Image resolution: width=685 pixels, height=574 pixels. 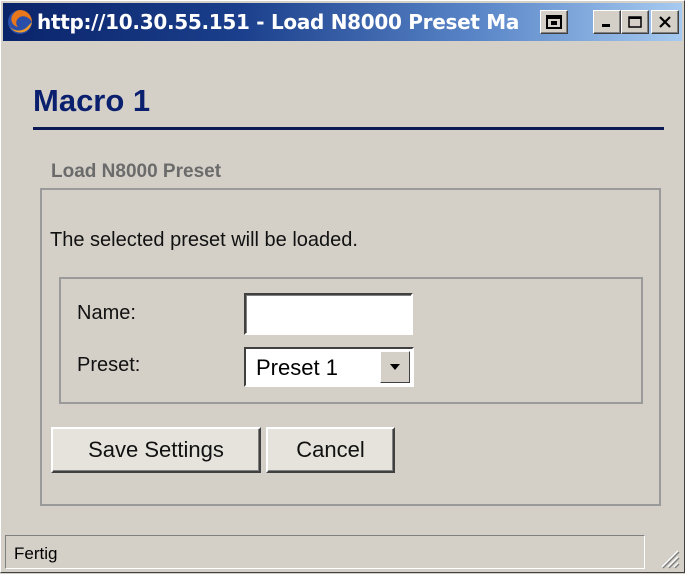 What do you see at coordinates (36, 553) in the screenshot?
I see `status-text: Fertig` at bounding box center [36, 553].